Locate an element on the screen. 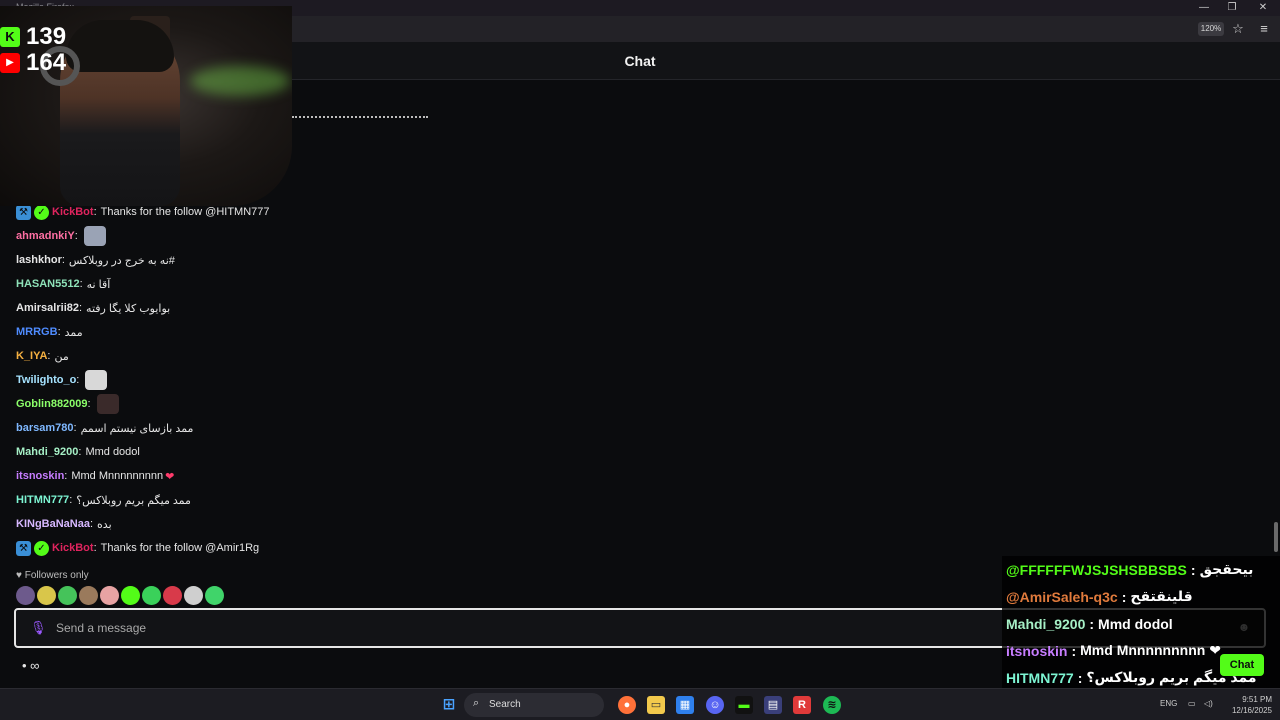 The height and width of the screenshot is (720, 1280). chat-username: HITMN777 is located at coordinates (42, 500).